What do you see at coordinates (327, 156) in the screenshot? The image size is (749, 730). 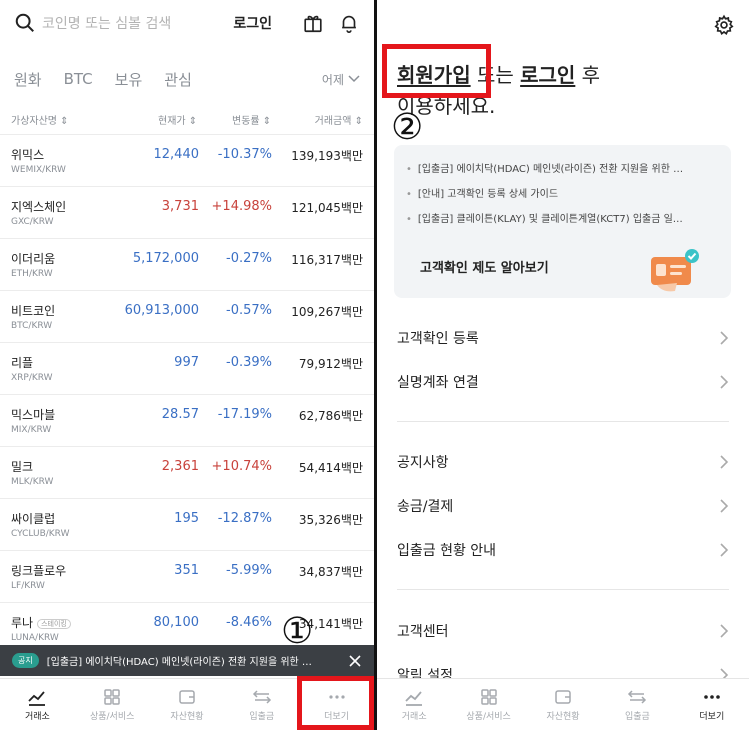 I see `coin-volume: 139,193백만` at bounding box center [327, 156].